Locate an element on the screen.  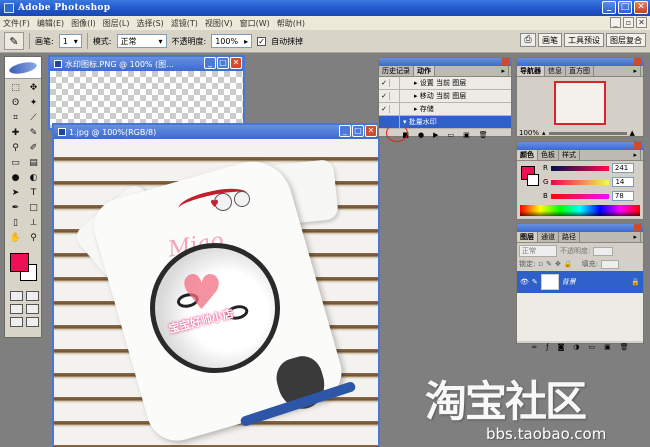
quickmask-mode-button is located at coordinates (32, 296).